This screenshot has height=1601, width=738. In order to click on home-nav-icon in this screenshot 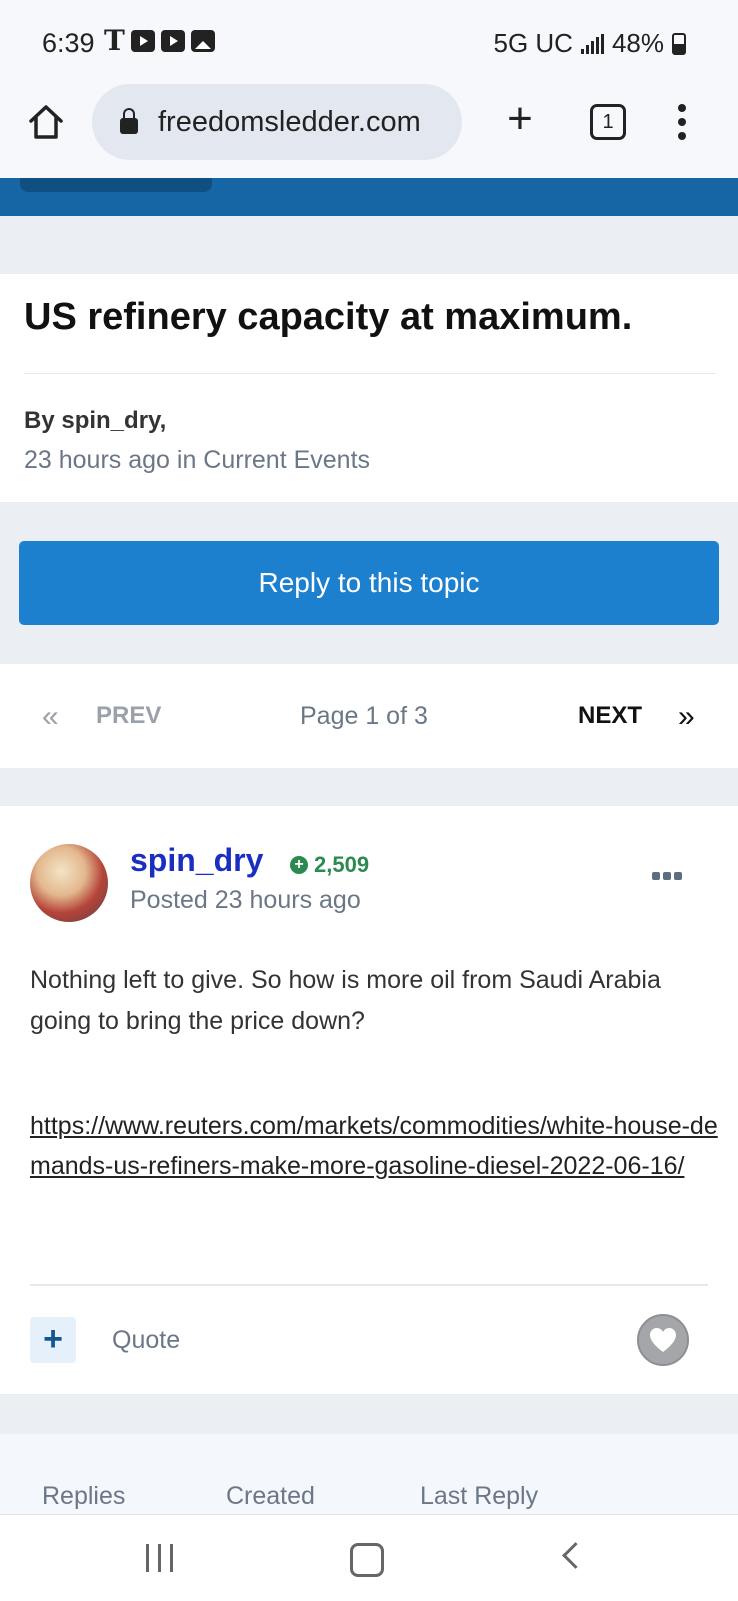, I will do `click(367, 1560)`.